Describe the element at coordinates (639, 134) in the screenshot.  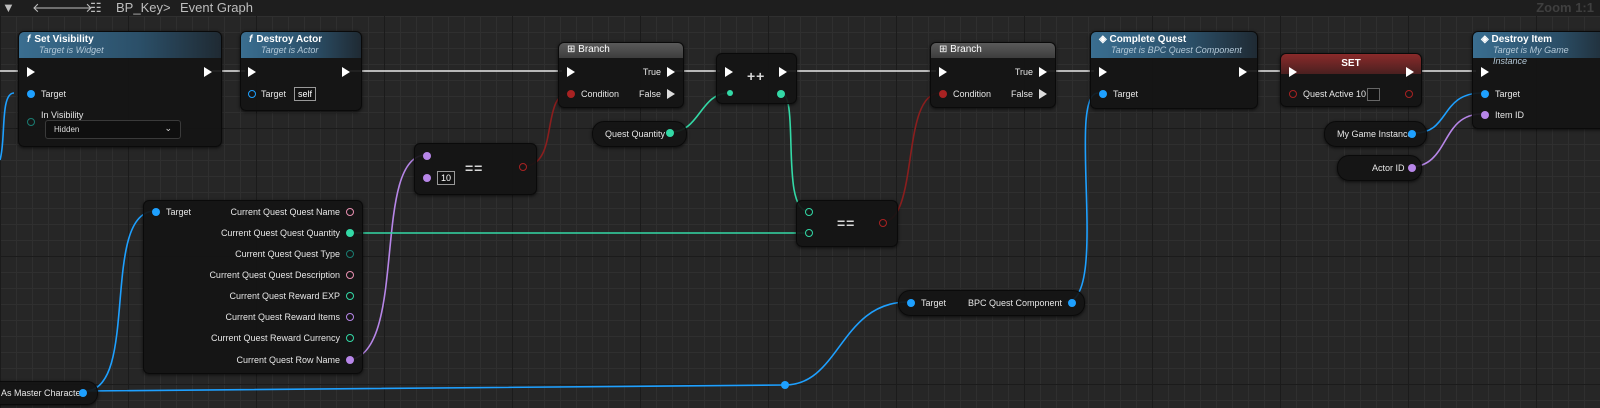
I see `quest-quantity-getter: Quest Quantity` at that location.